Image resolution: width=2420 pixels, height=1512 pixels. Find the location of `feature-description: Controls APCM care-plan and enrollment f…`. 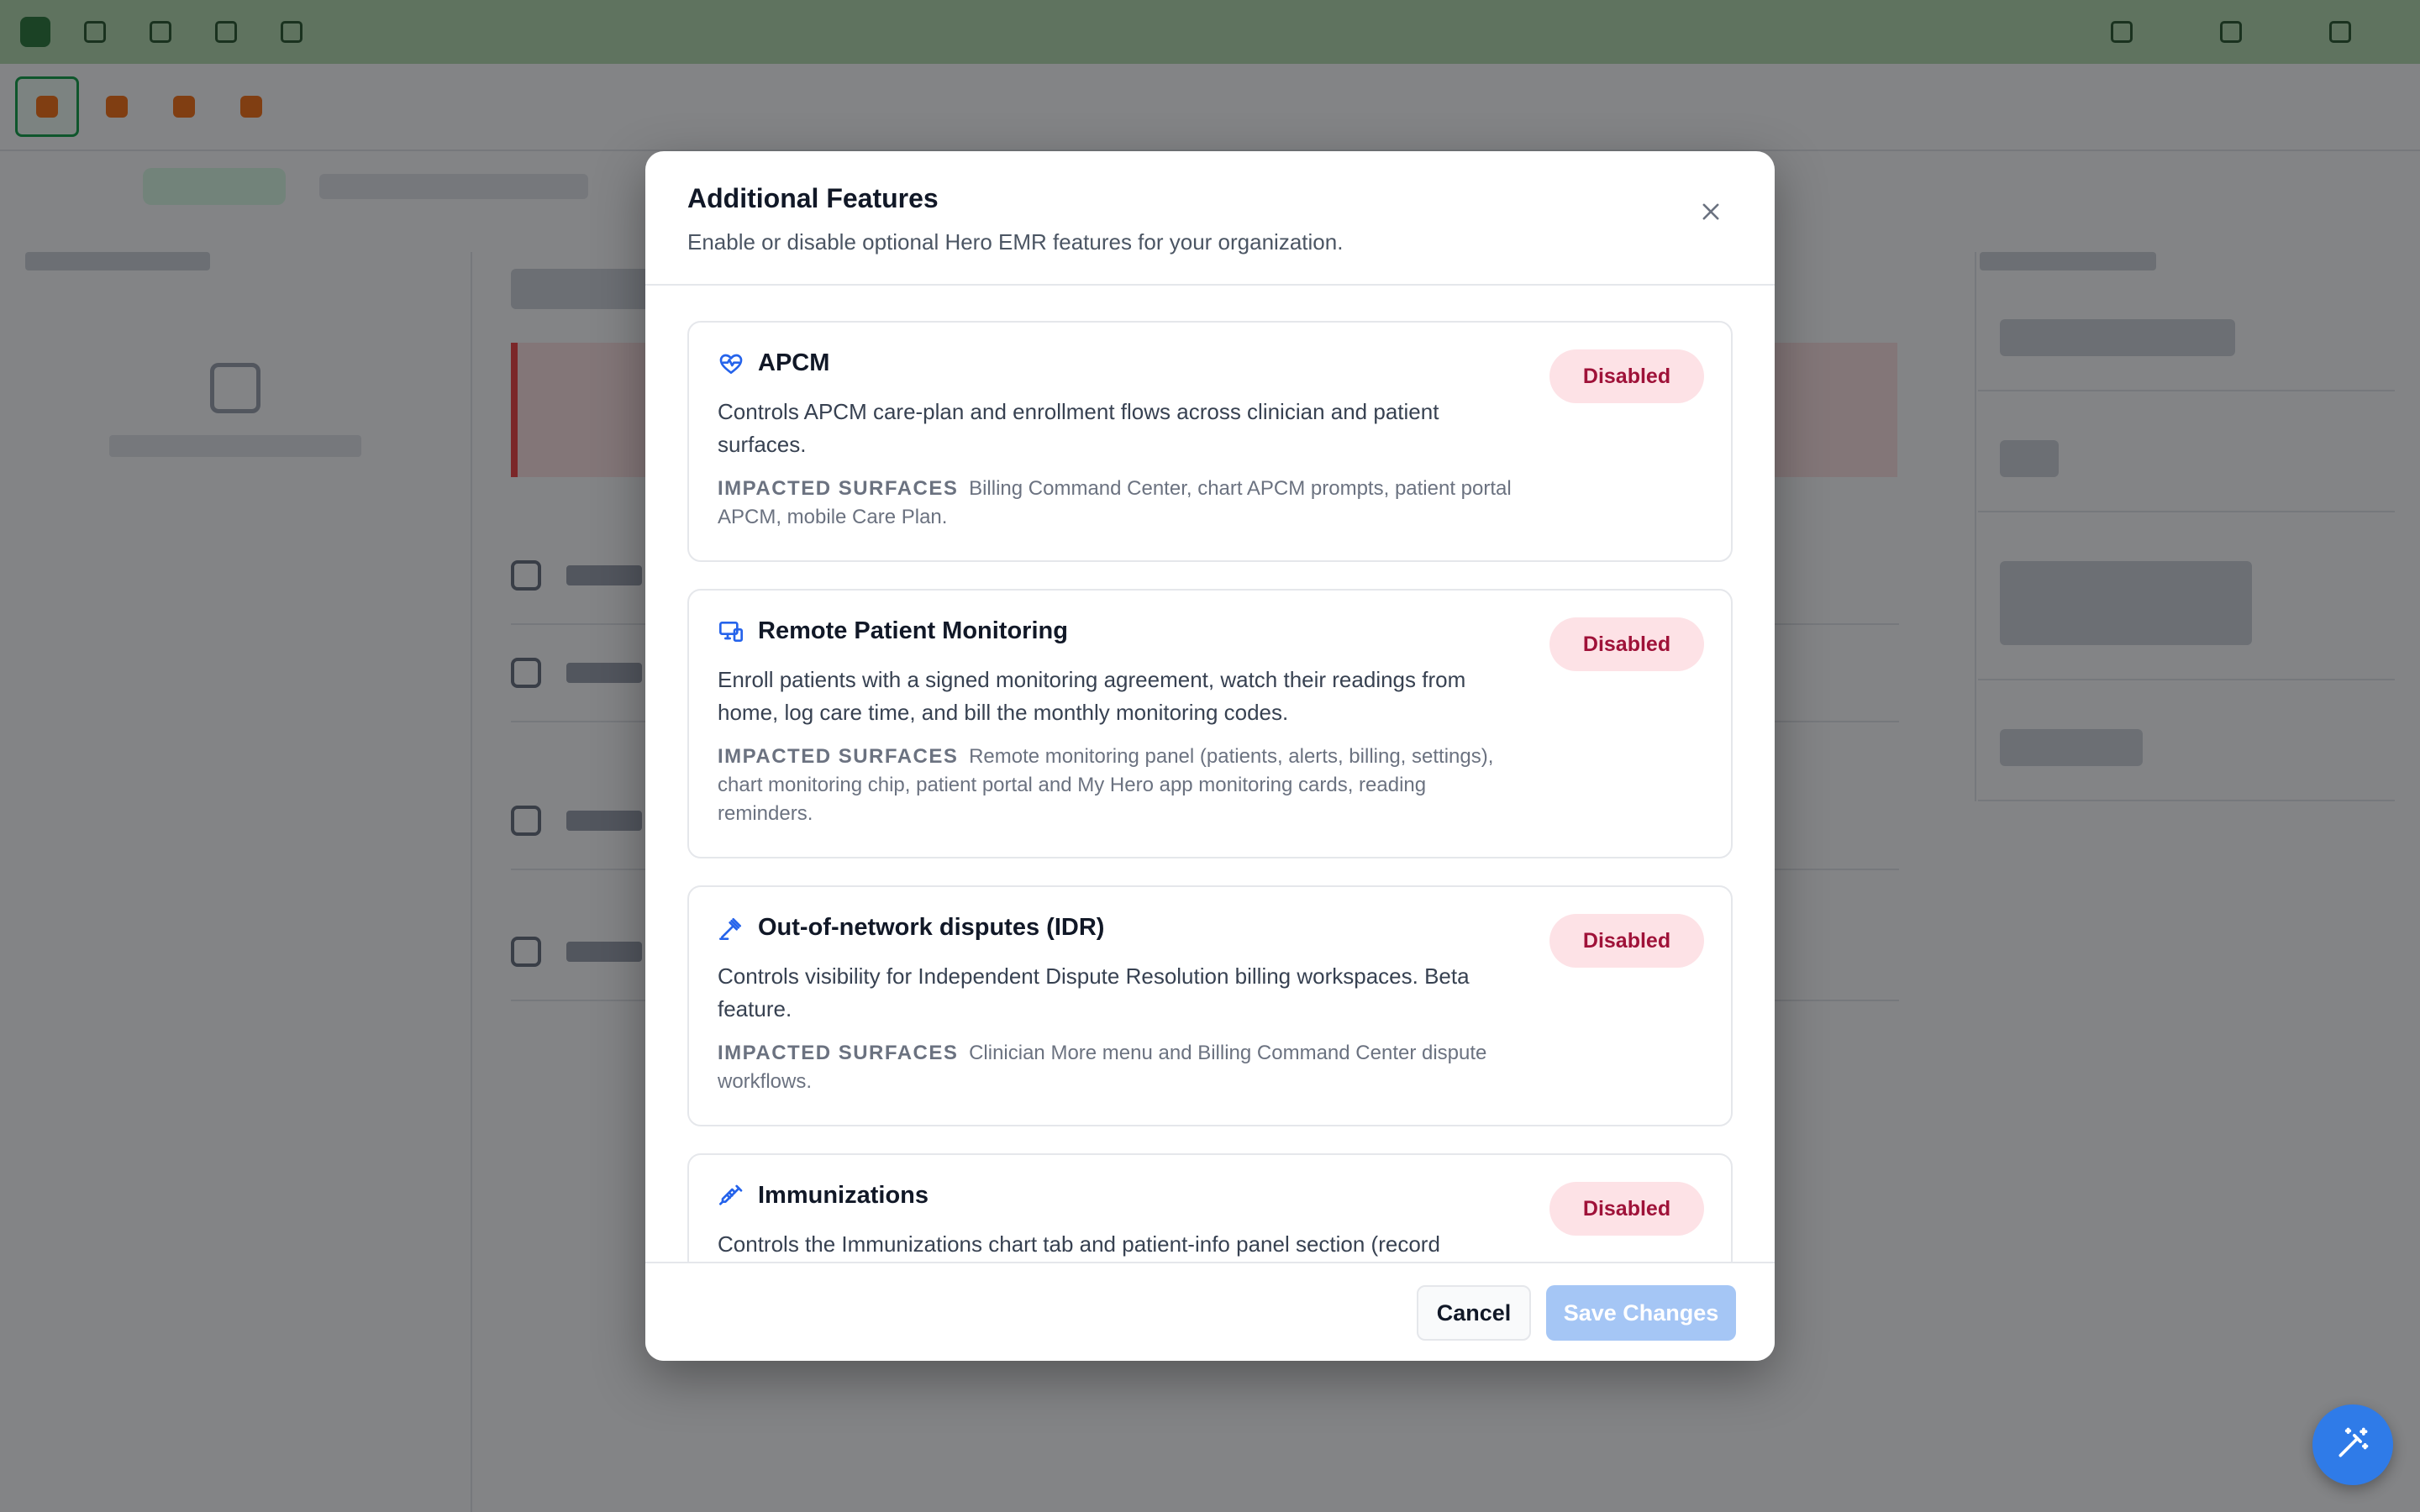

feature-description: Controls APCM care-plan and enrollment f… is located at coordinates (1078, 428).